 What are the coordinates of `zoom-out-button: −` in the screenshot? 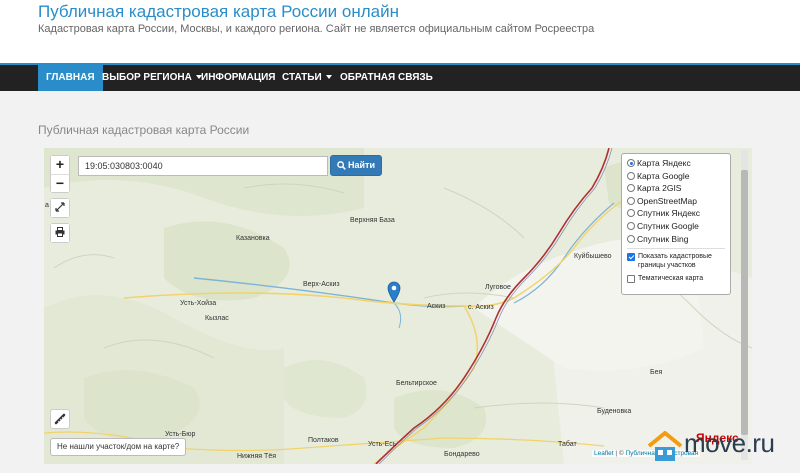 It's located at (60, 183).